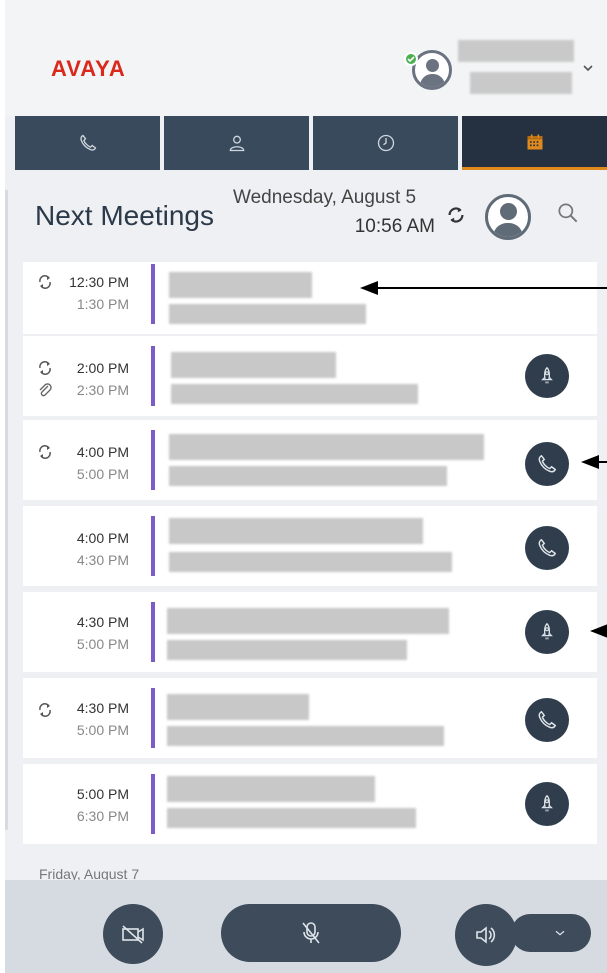 This screenshot has height=973, width=607. I want to click on person-icon, so click(236, 143).